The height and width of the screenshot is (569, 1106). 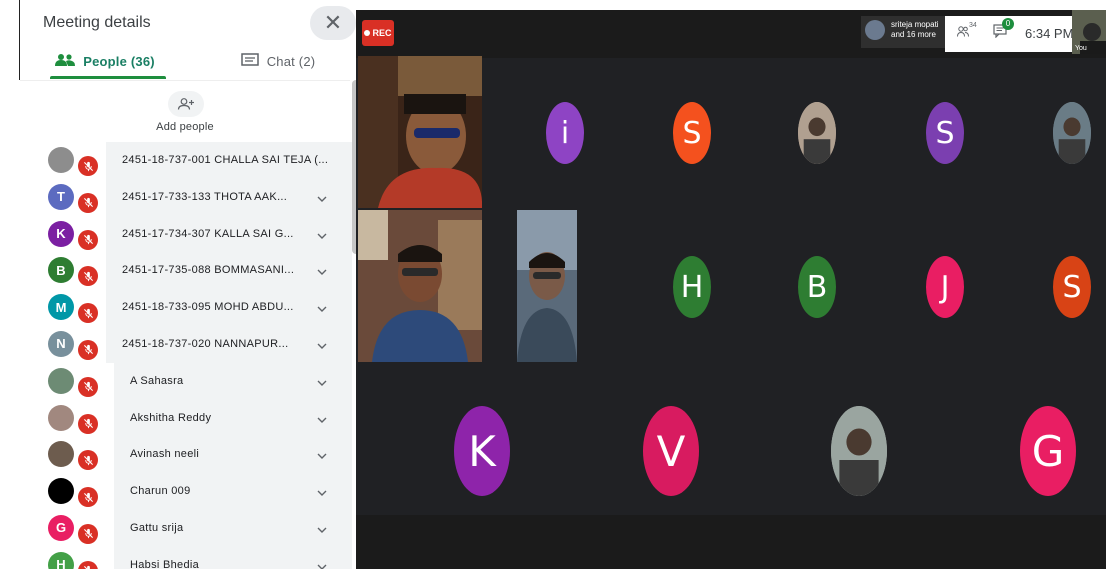 What do you see at coordinates (973, 25) in the screenshot?
I see `participants-count: 34` at bounding box center [973, 25].